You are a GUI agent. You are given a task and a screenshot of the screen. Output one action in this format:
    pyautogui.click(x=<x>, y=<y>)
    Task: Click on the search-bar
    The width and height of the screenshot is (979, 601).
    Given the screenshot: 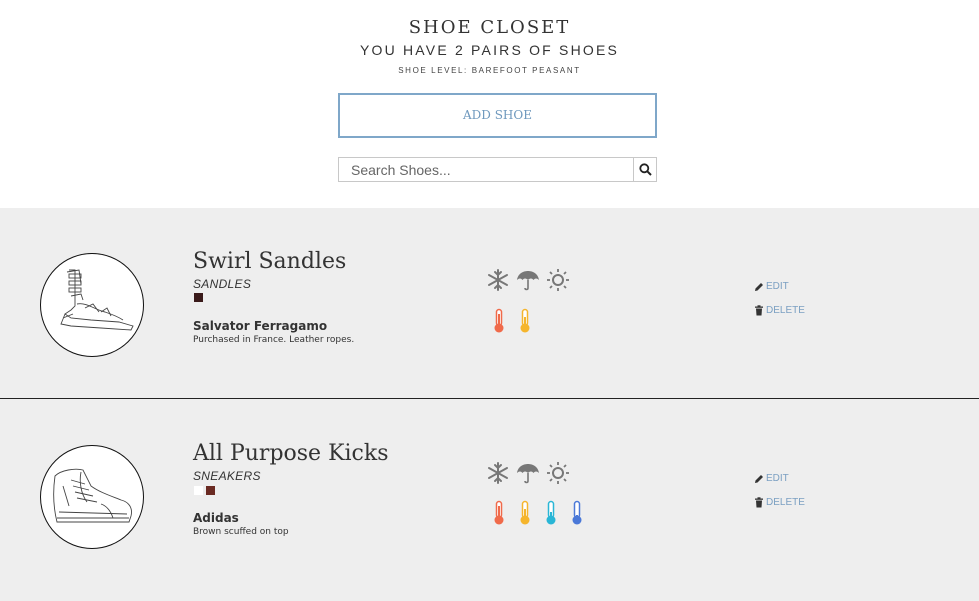 What is the action you would take?
    pyautogui.click(x=497, y=169)
    